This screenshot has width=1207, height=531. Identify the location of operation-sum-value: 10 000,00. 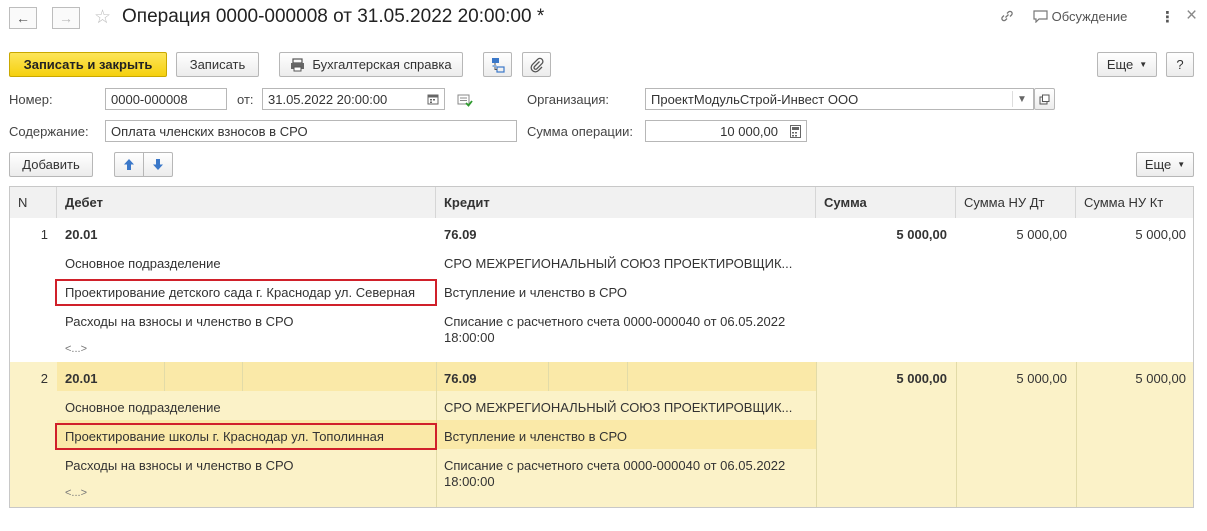
(749, 131).